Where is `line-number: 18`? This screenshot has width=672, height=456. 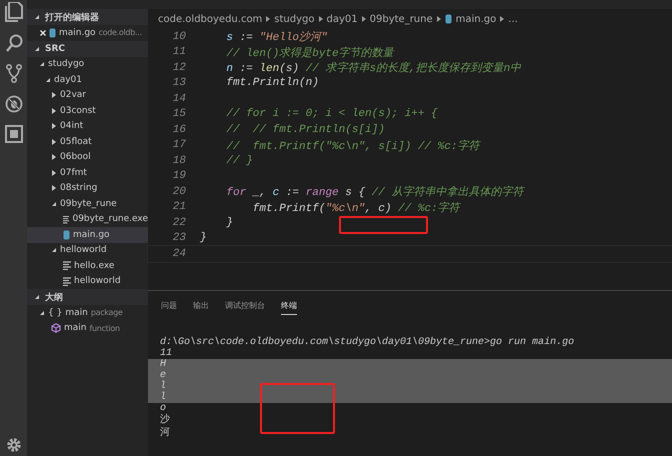 line-number: 18 is located at coordinates (179, 160).